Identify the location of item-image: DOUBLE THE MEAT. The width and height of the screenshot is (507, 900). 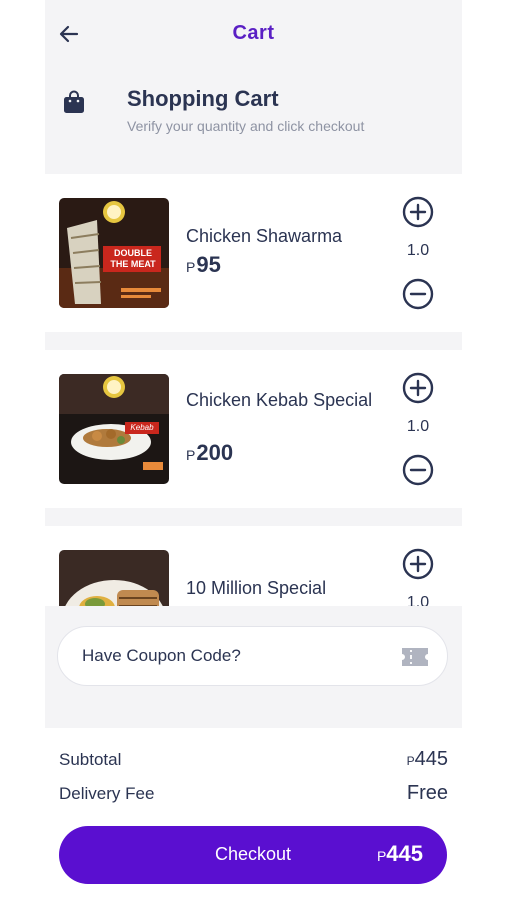
(114, 253).